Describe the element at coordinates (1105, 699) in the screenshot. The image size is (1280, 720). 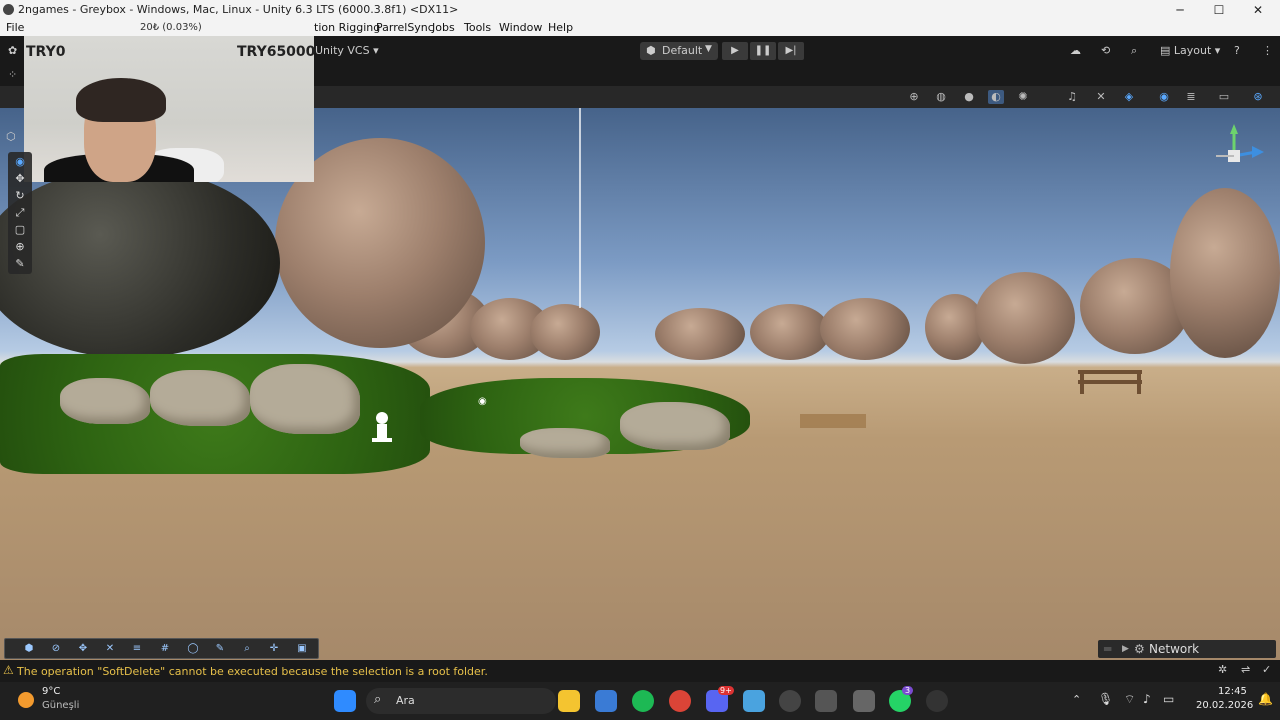
I see `microphone-icon: 🎙` at that location.